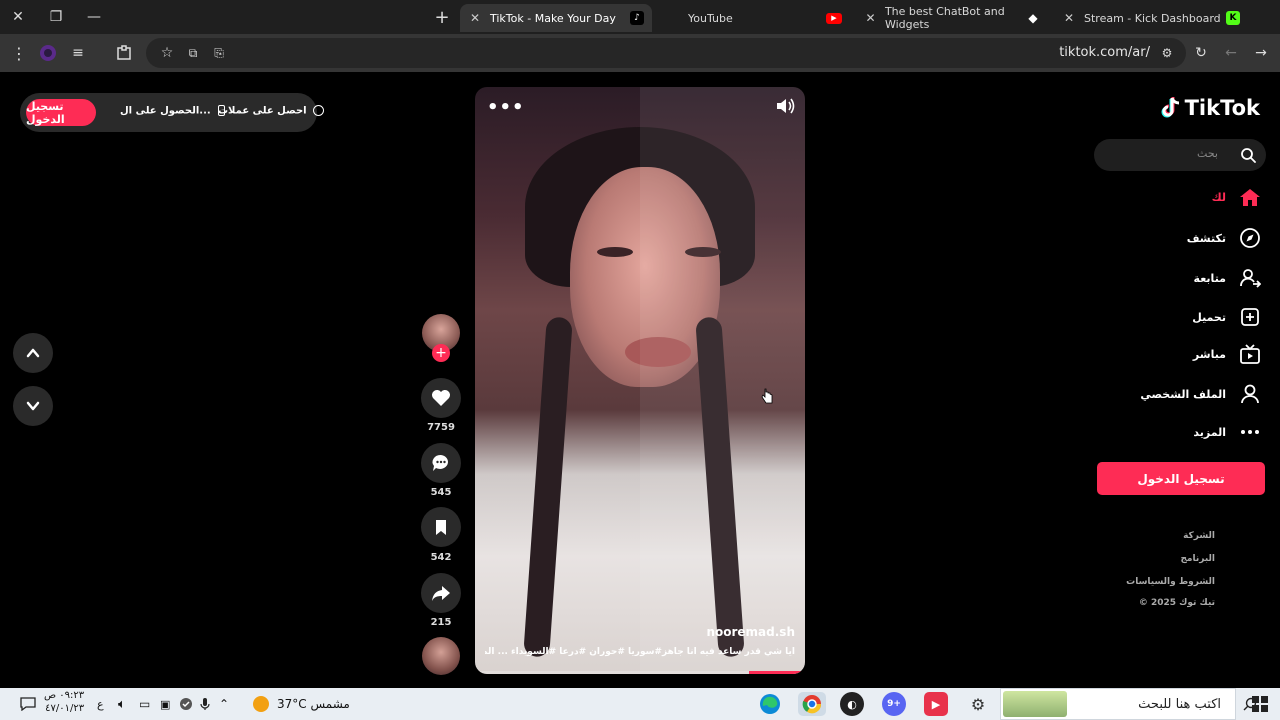 Image resolution: width=1280 pixels, height=720 pixels. I want to click on volume-icon, so click(785, 108).